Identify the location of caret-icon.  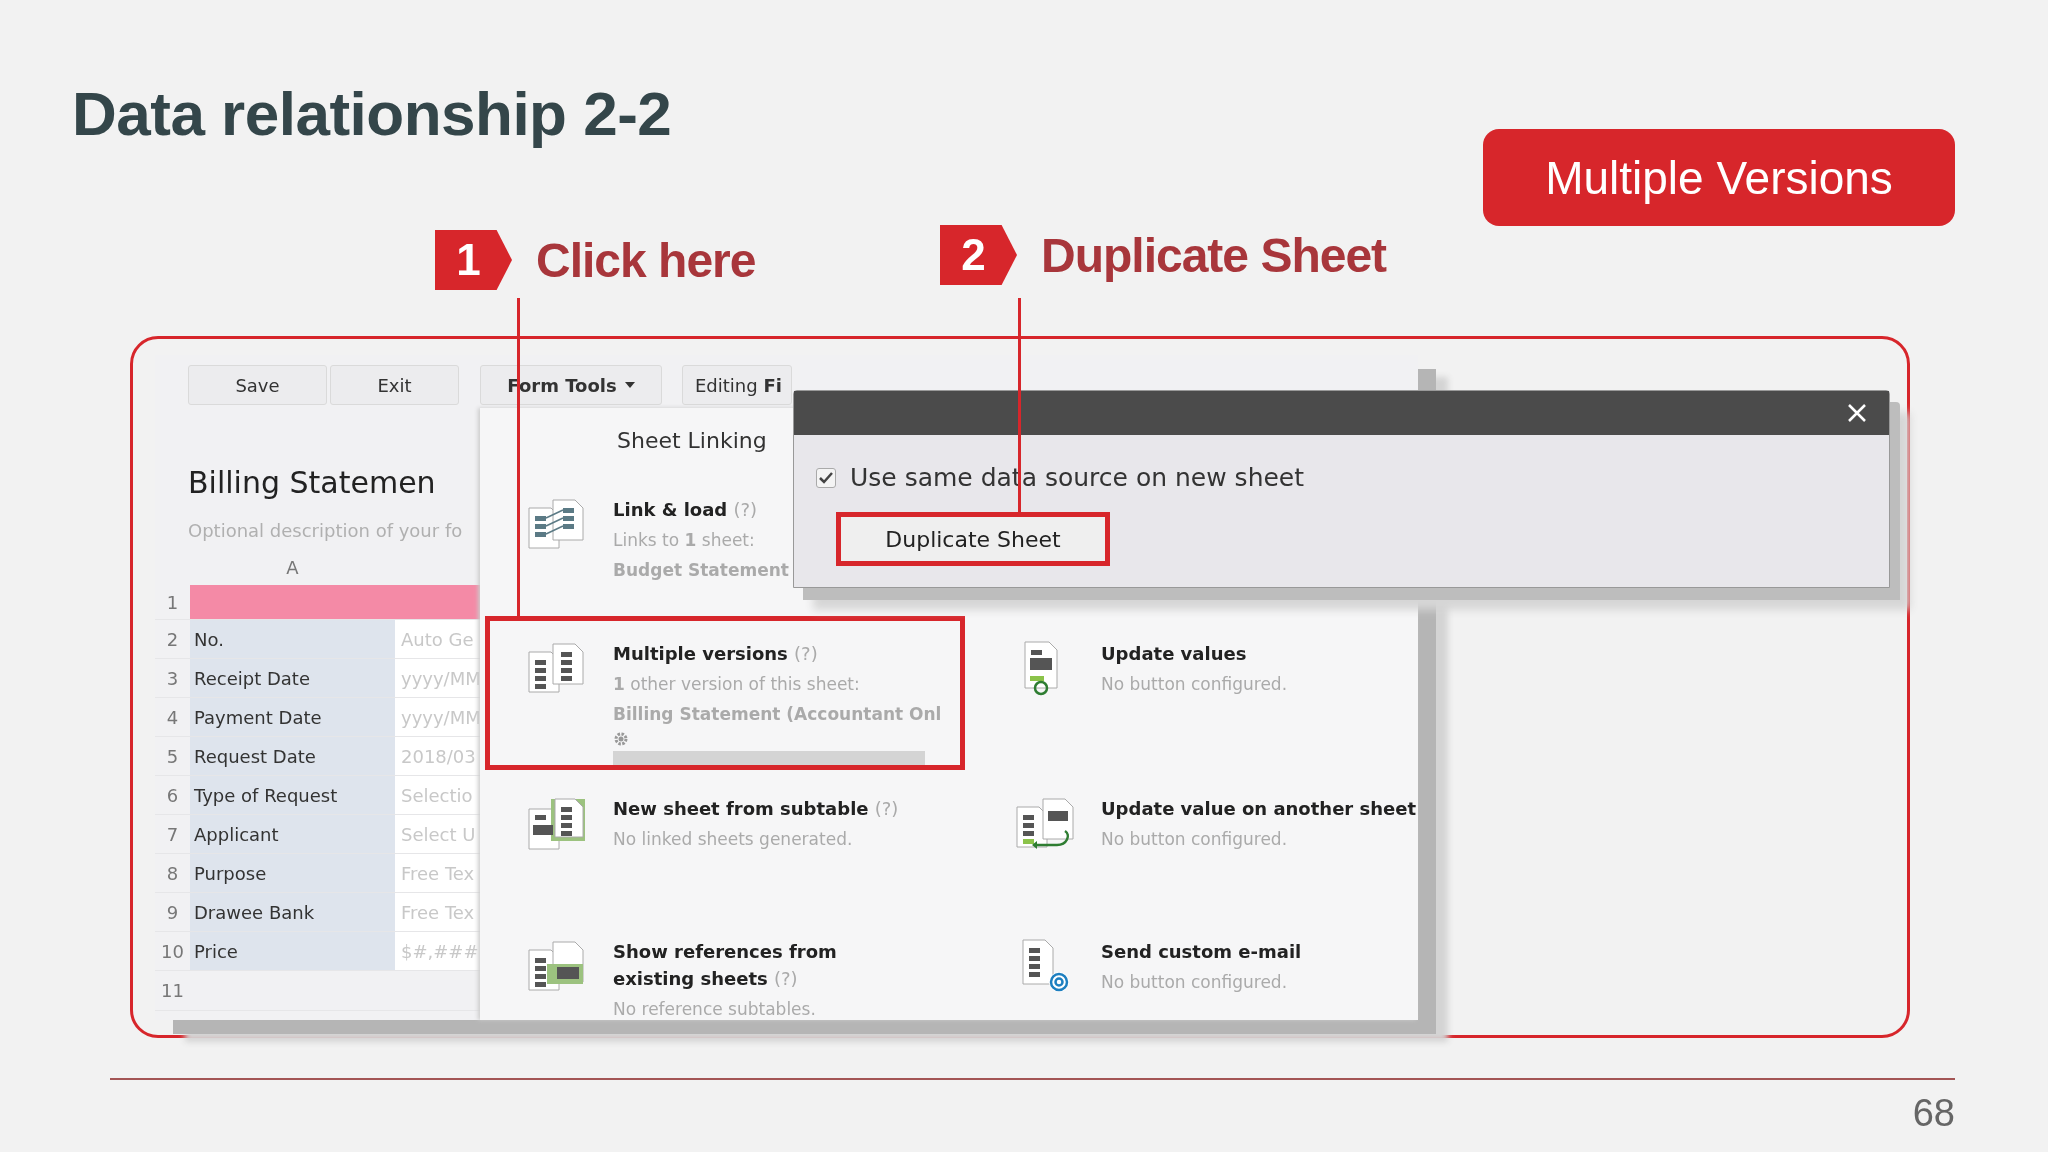
(629, 385).